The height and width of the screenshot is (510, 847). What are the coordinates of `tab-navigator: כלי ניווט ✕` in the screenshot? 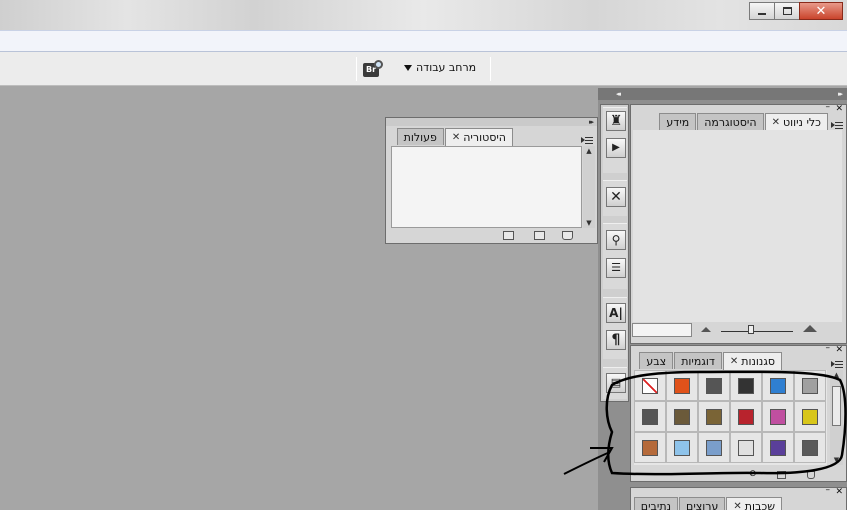 It's located at (796, 122).